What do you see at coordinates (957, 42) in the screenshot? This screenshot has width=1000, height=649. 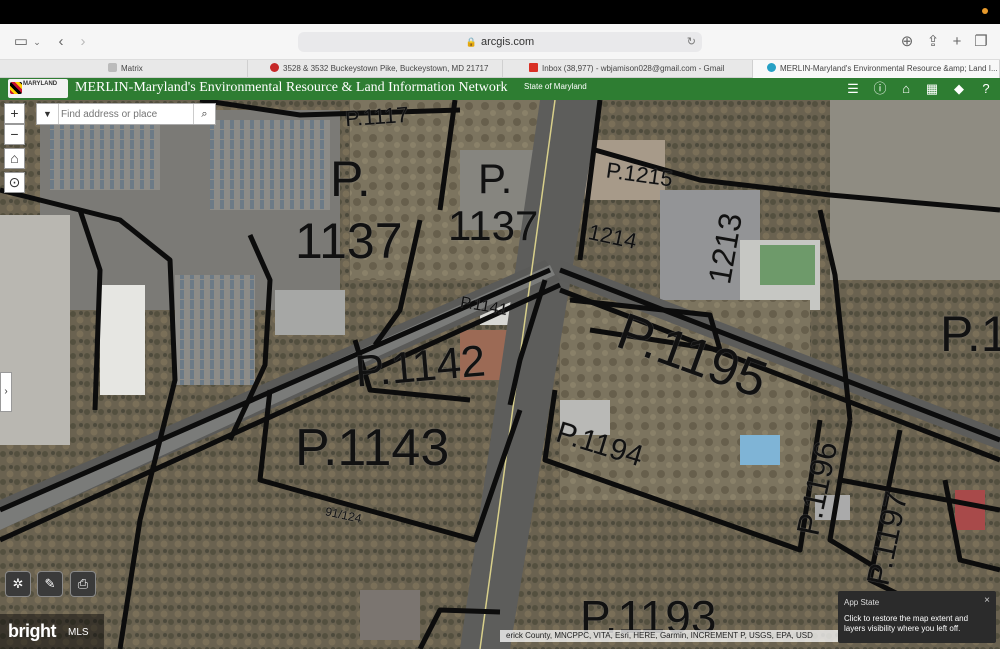 I see `new-tab-icon: +` at bounding box center [957, 42].